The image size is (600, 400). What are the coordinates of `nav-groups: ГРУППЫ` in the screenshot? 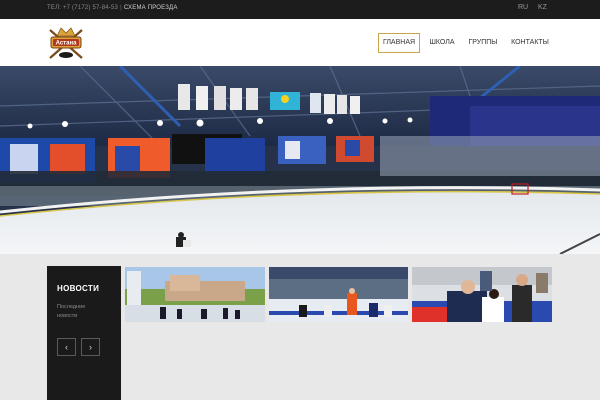 It's located at (483, 43).